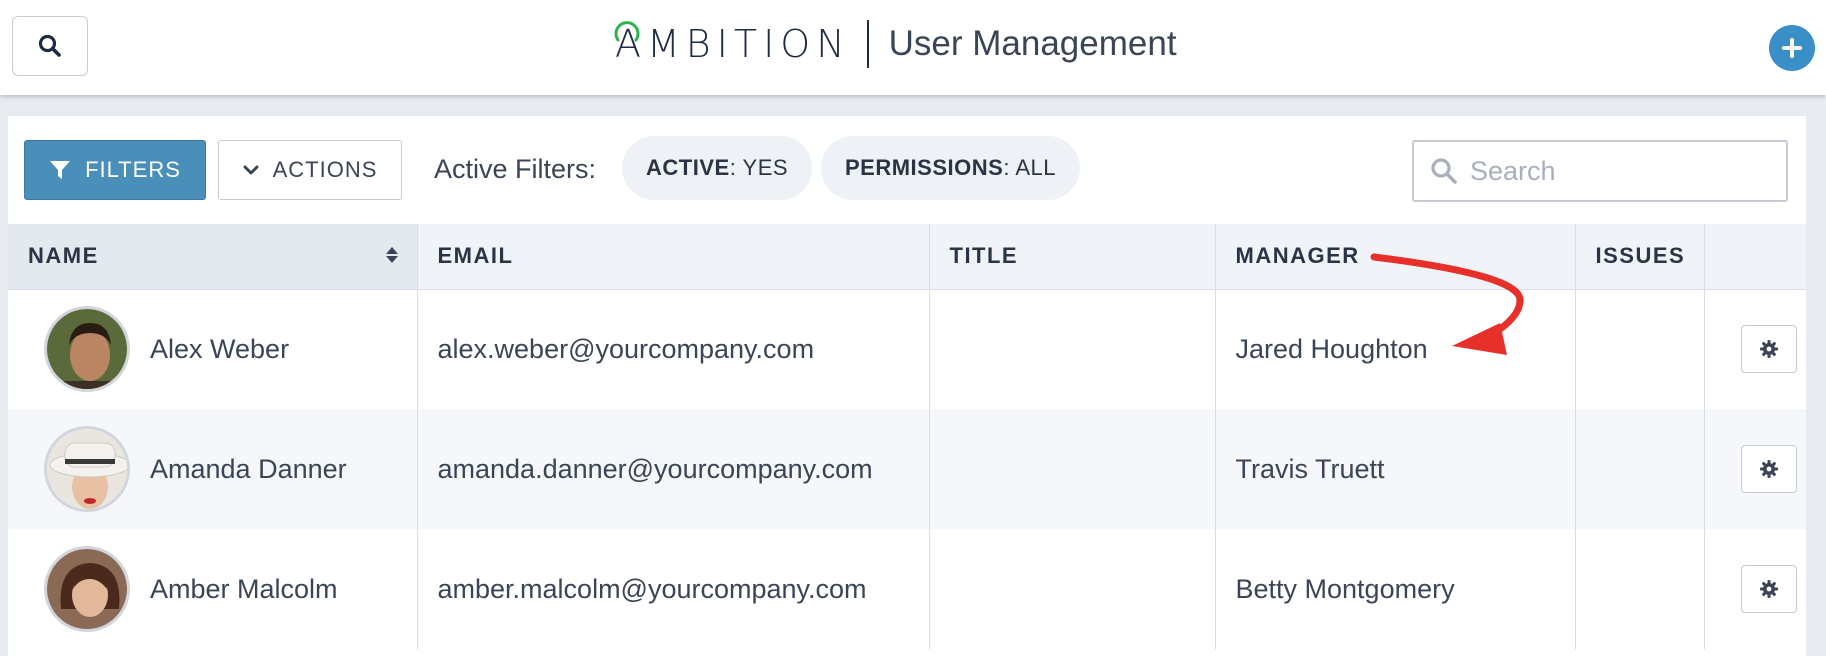  What do you see at coordinates (1615, 171) in the screenshot?
I see `search-input` at bounding box center [1615, 171].